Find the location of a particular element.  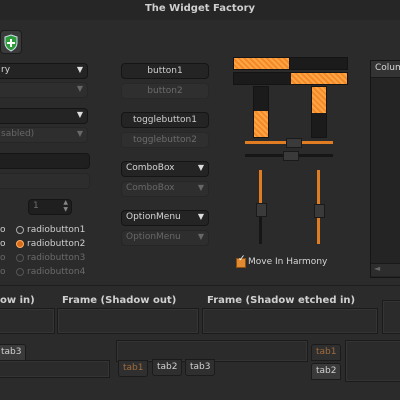

tab3-left: tab3 is located at coordinates (13, 352).